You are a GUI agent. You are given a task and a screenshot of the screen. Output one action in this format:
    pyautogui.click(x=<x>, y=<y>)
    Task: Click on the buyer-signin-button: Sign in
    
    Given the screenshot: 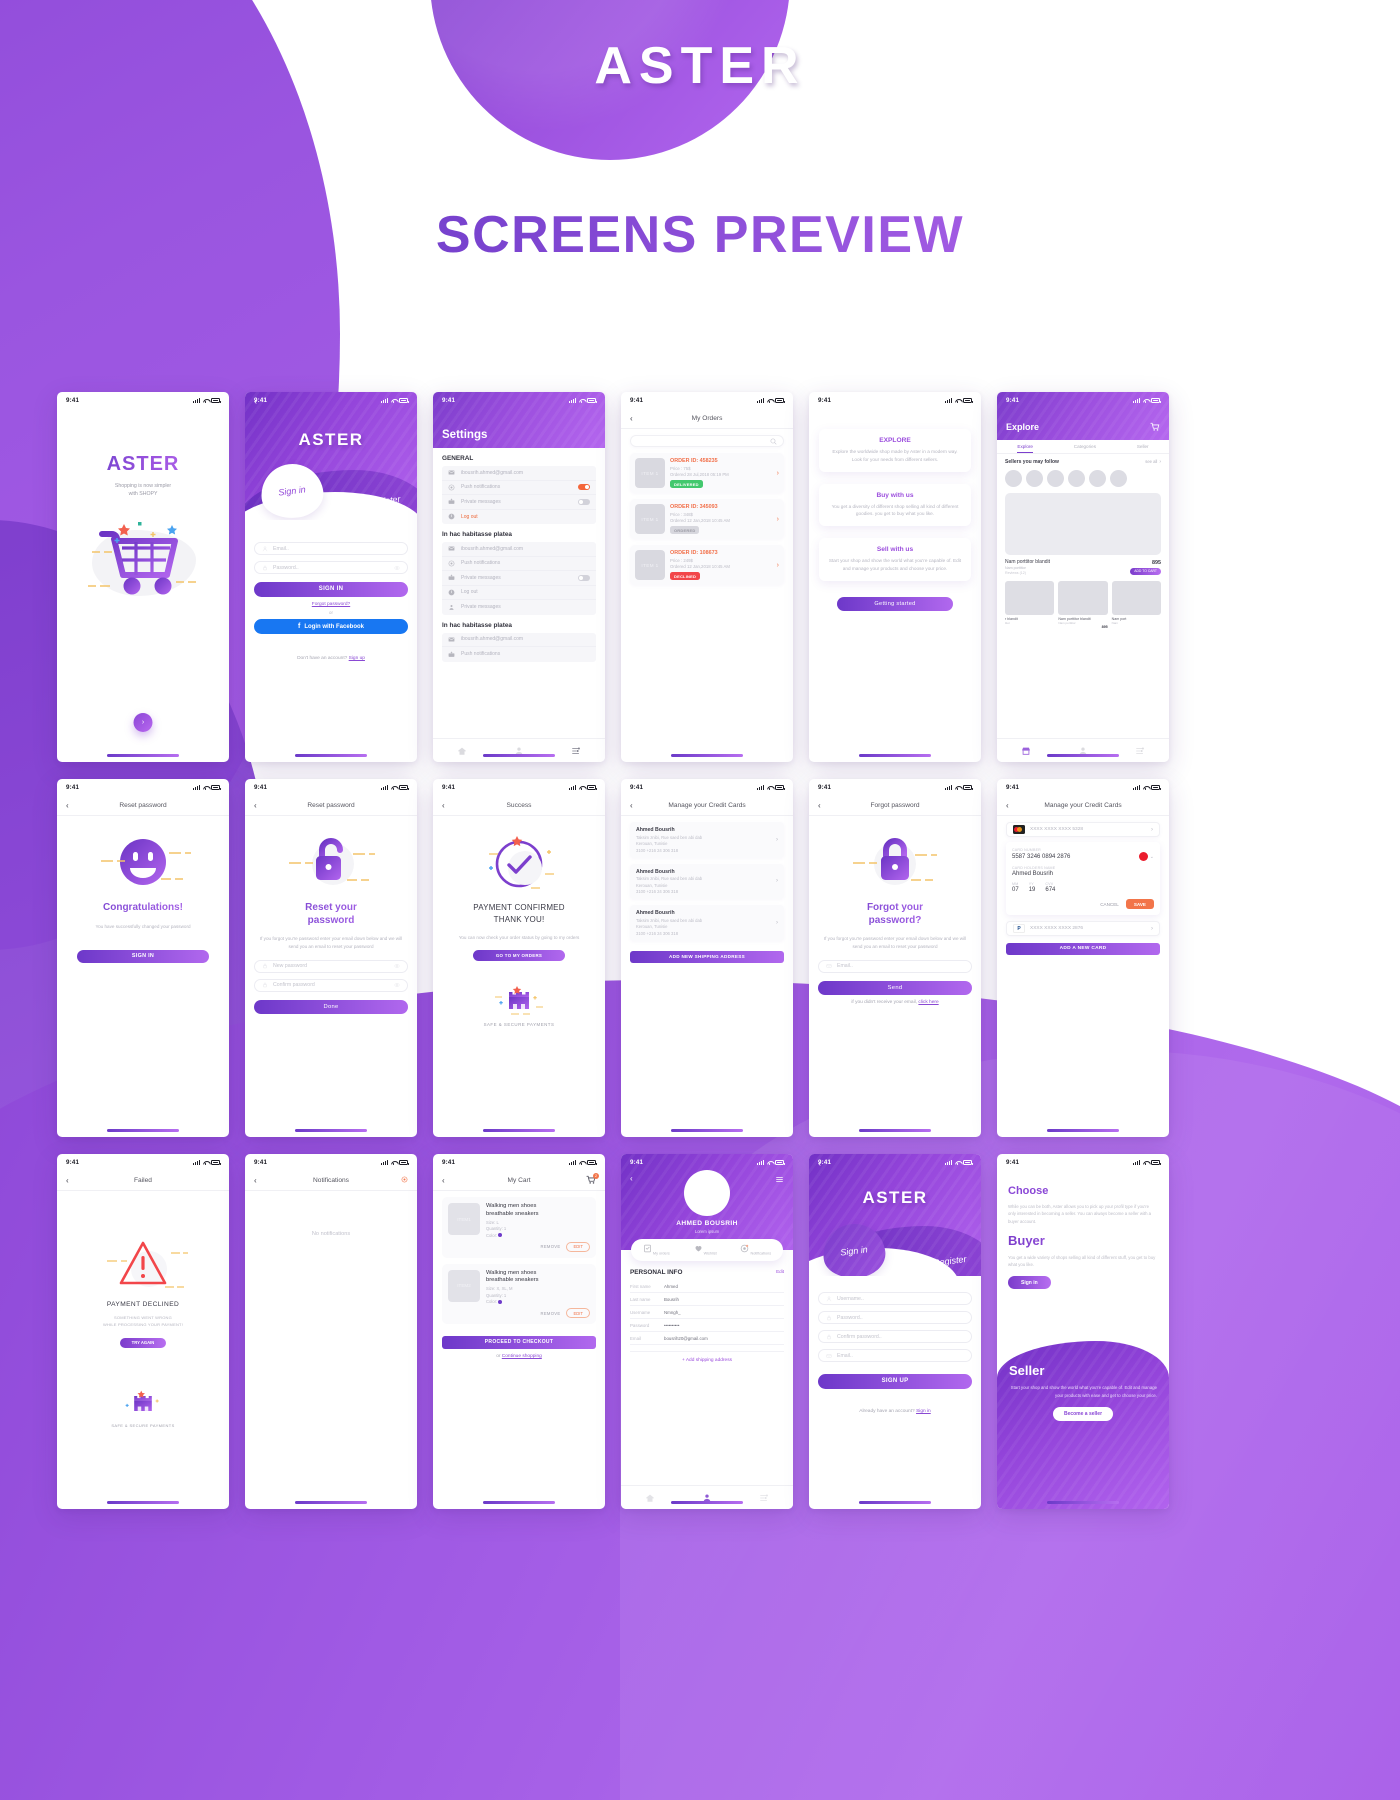 What is the action you would take?
    pyautogui.click(x=1029, y=1283)
    